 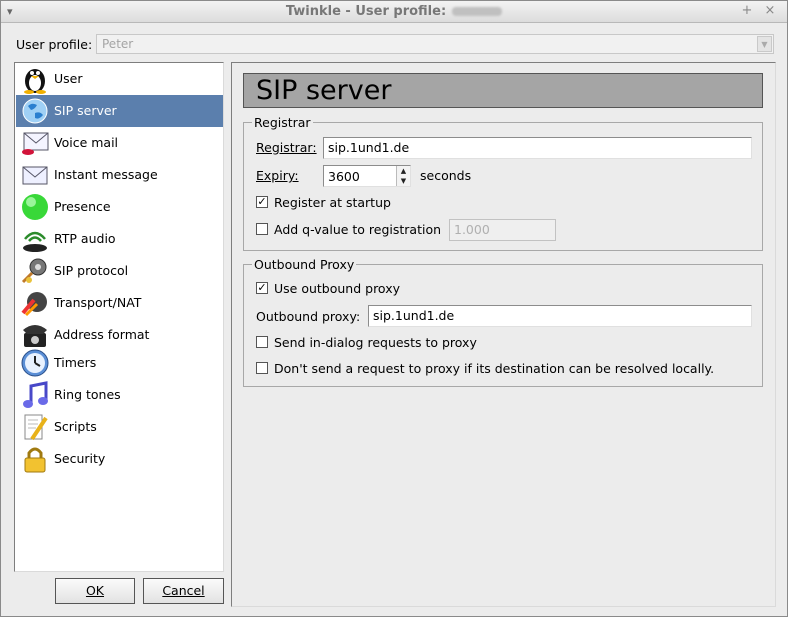 I want to click on sidebar-item-sip-protocol: SIP protocol, so click(x=119, y=271).